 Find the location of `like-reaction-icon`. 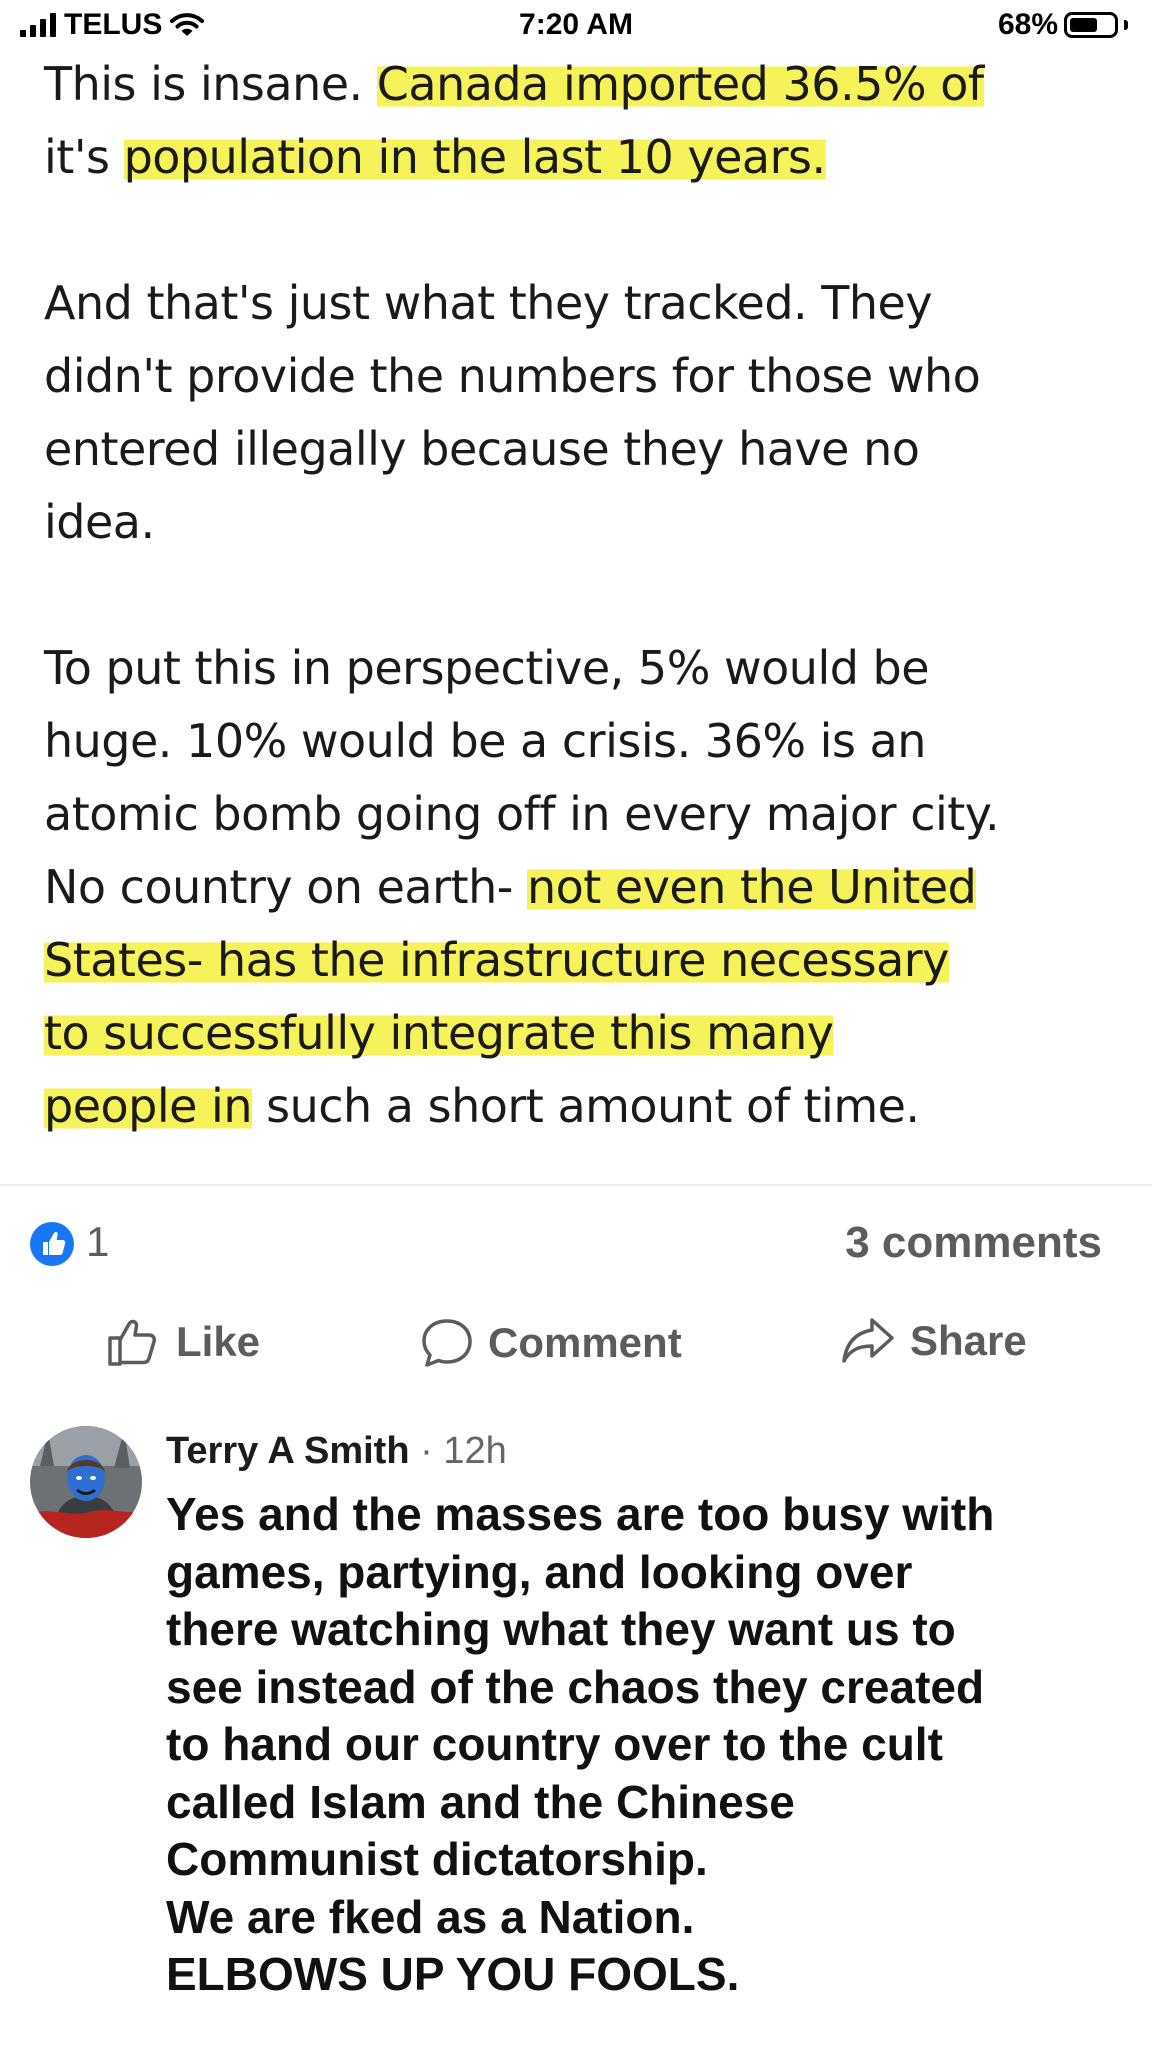

like-reaction-icon is located at coordinates (52, 1244).